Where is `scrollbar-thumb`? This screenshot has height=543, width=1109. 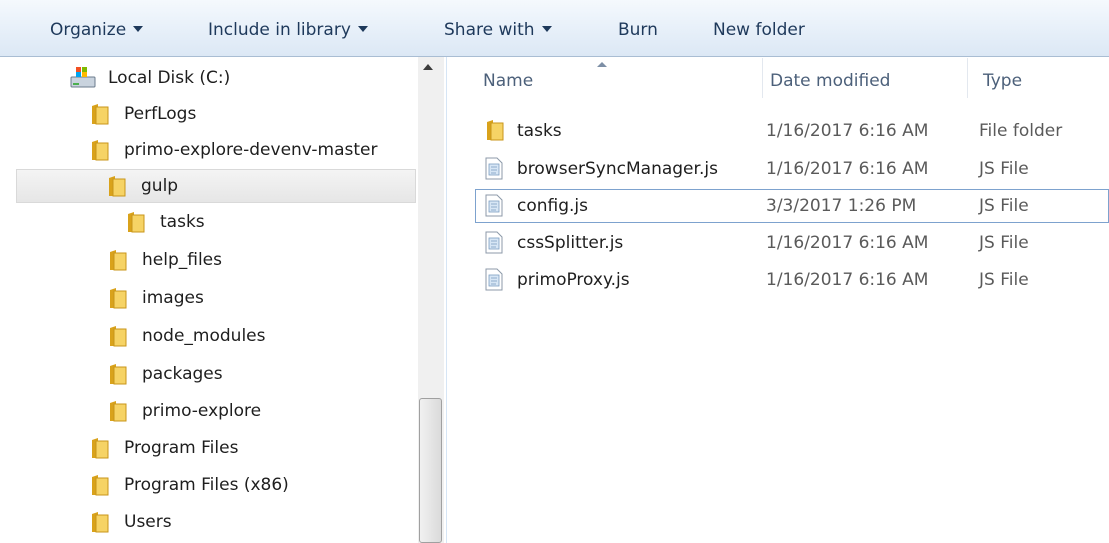
scrollbar-thumb is located at coordinates (430, 470).